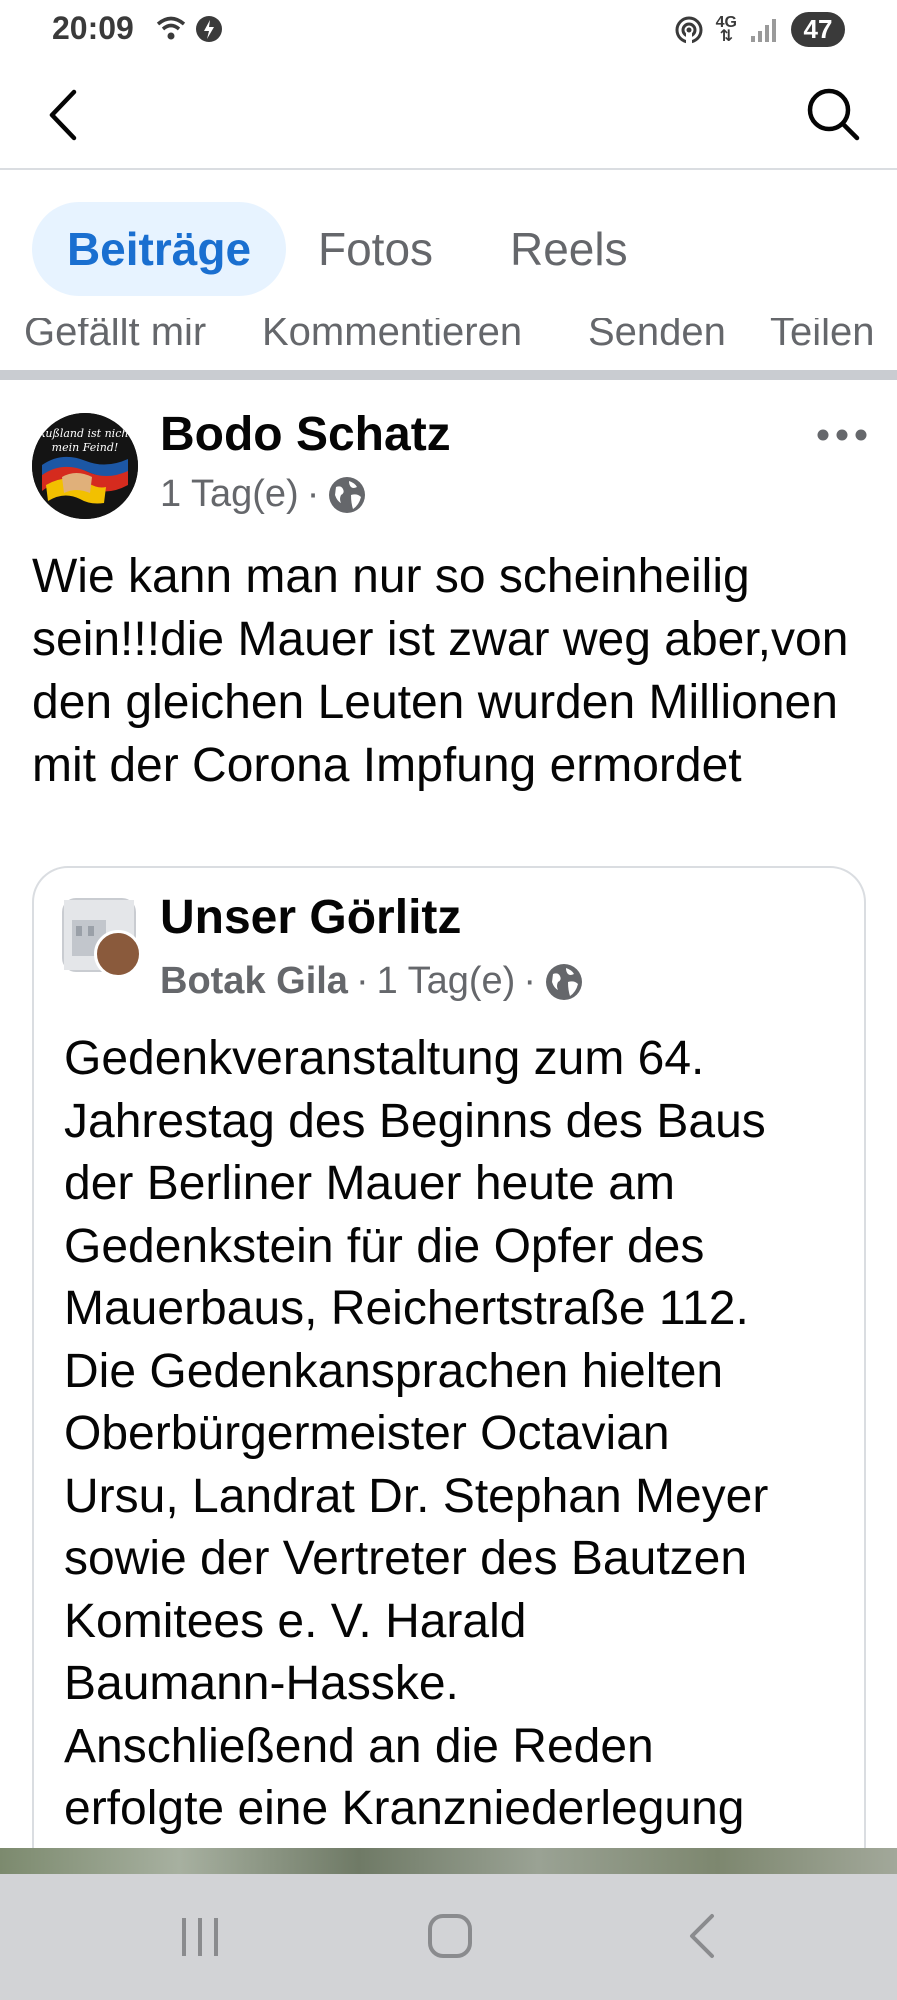  Describe the element at coordinates (818, 29) in the screenshot. I see `battery-indicator: 47` at that location.